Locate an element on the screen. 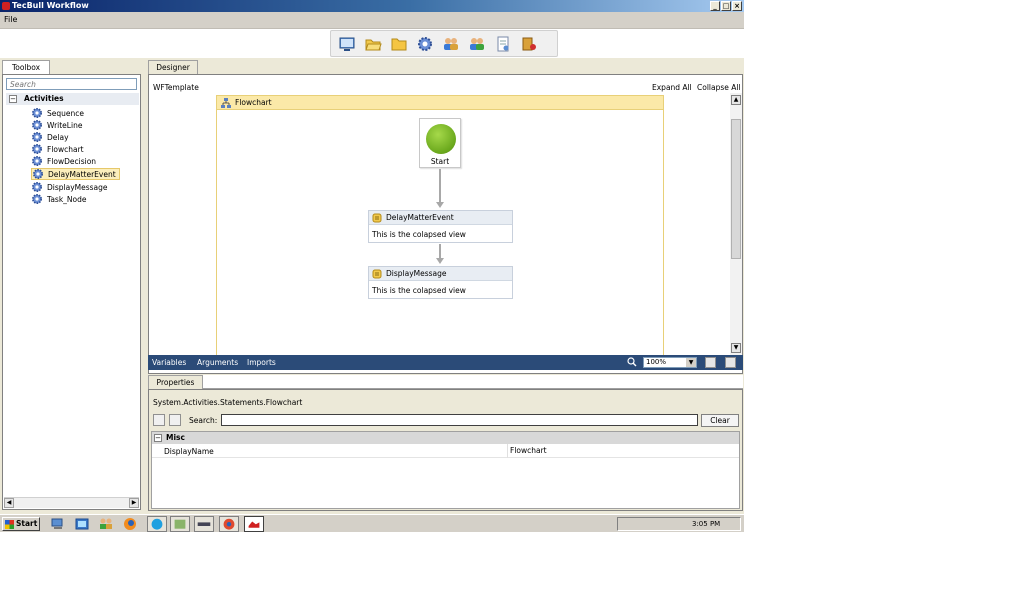 The height and width of the screenshot is (598, 1018). clock: 3:05 PM is located at coordinates (706, 524).